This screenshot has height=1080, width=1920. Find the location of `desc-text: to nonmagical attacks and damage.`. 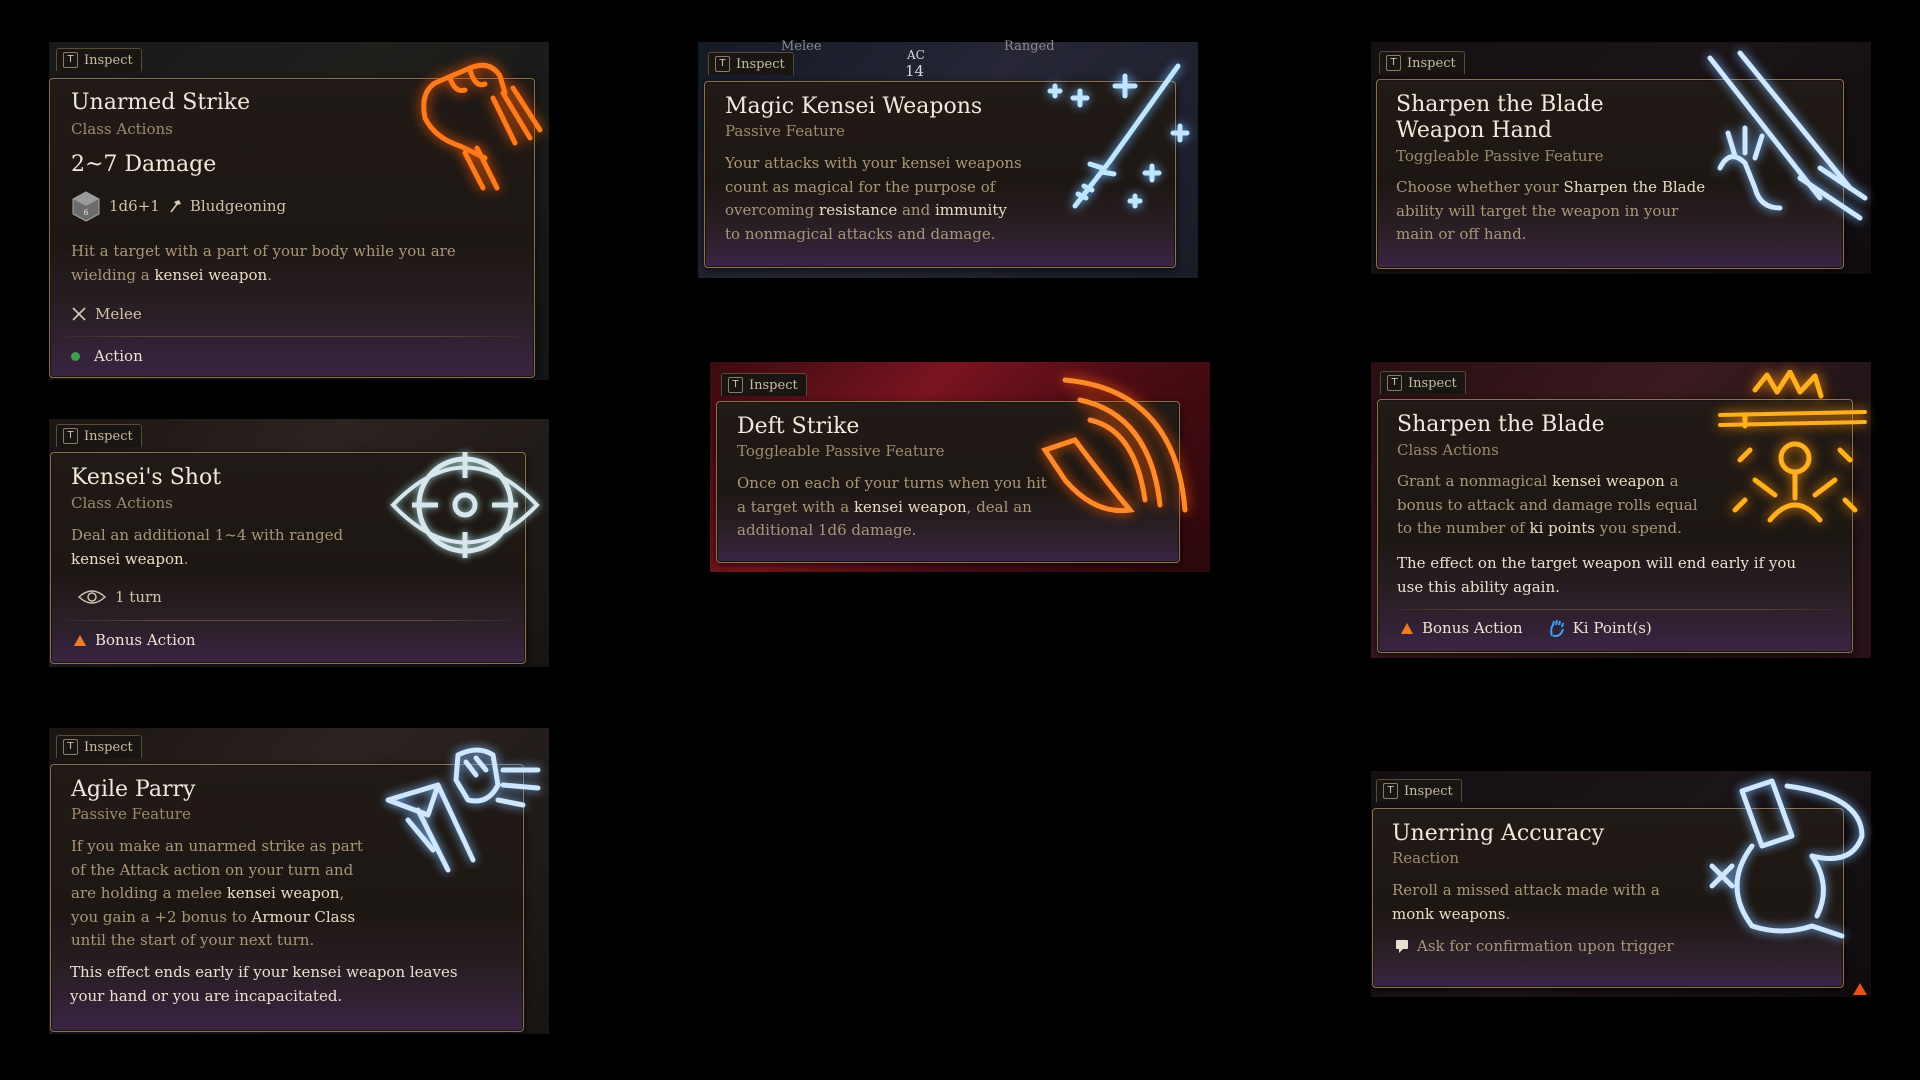

desc-text: to nonmagical attacks and damage. is located at coordinates (860, 233).